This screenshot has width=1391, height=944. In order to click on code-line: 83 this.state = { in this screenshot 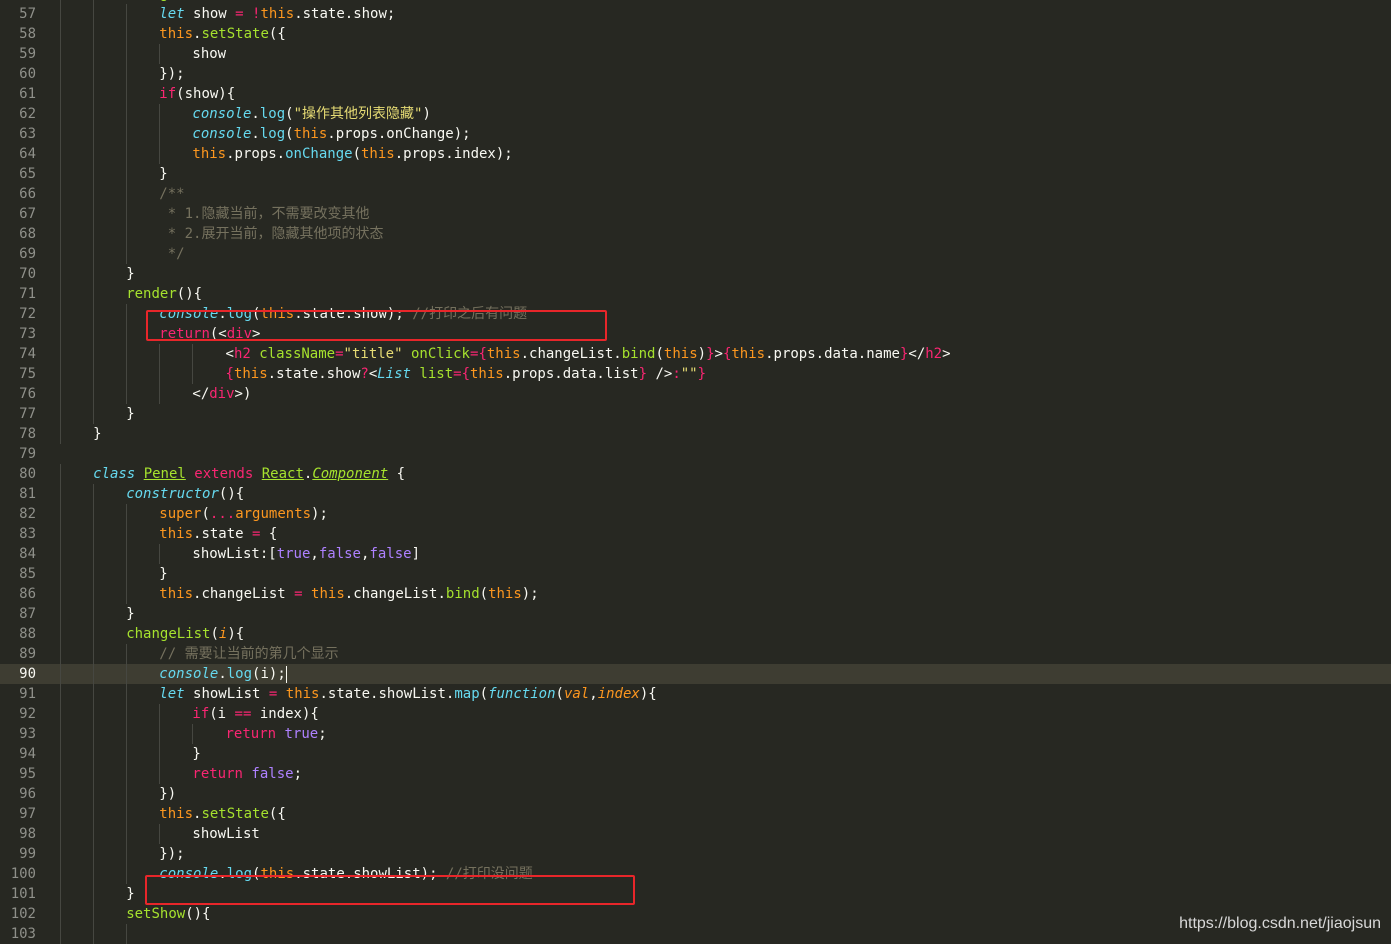, I will do `click(695, 534)`.